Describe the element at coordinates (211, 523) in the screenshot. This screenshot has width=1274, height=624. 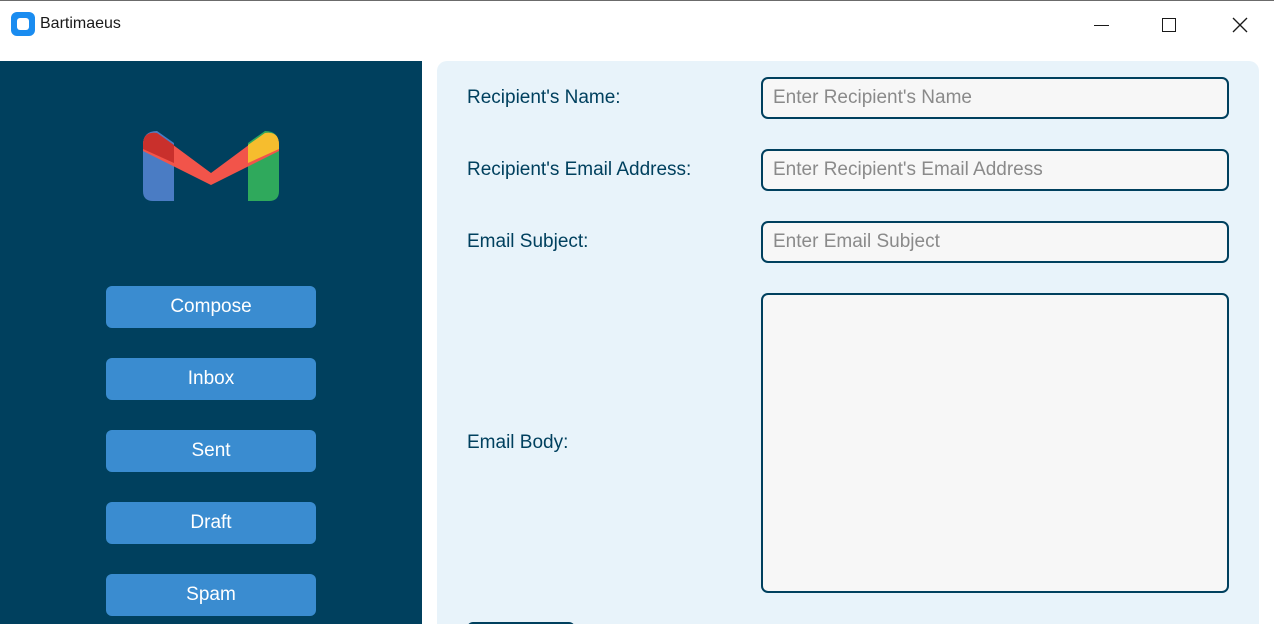
I see `draft-button: Draft` at that location.